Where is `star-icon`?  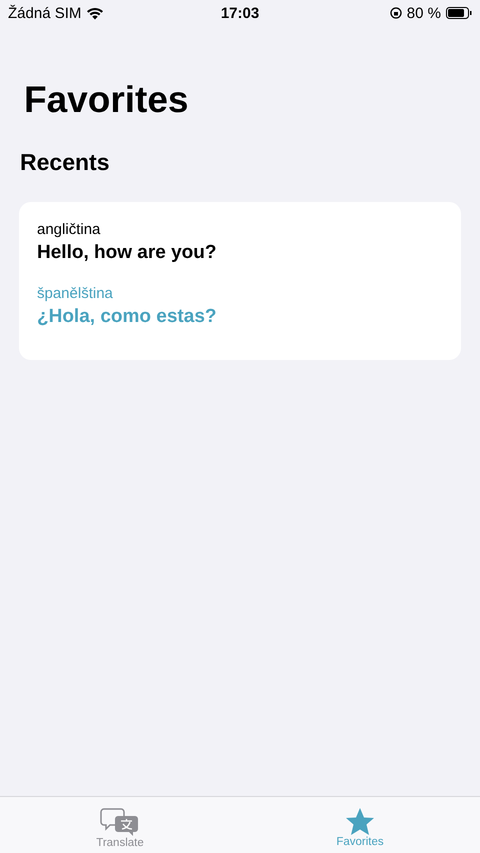 star-icon is located at coordinates (360, 821).